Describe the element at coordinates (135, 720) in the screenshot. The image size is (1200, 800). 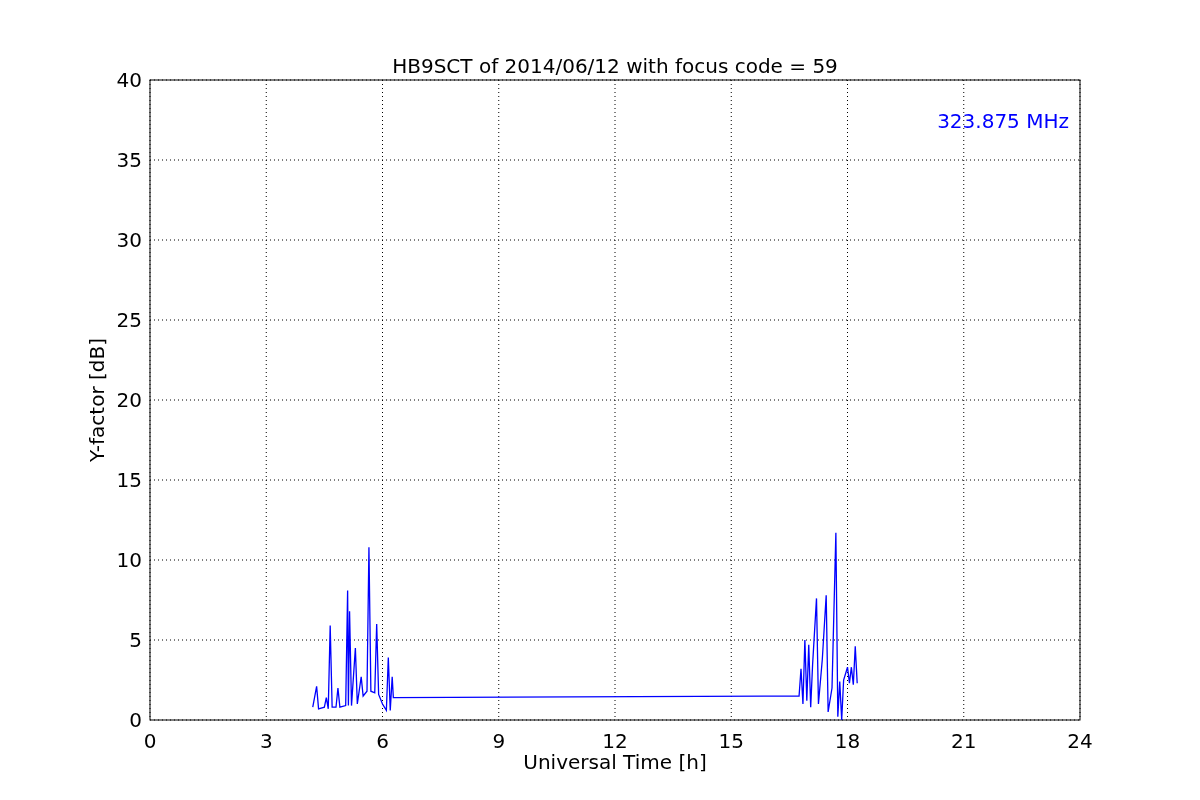
I see `y-tick-label: 0` at that location.